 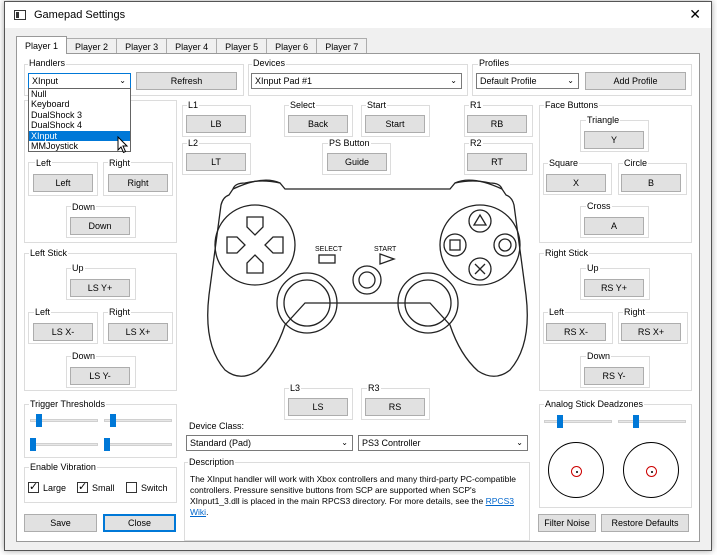 I want to click on deadzones-label: Analog Stick Deadzones, so click(x=594, y=404).